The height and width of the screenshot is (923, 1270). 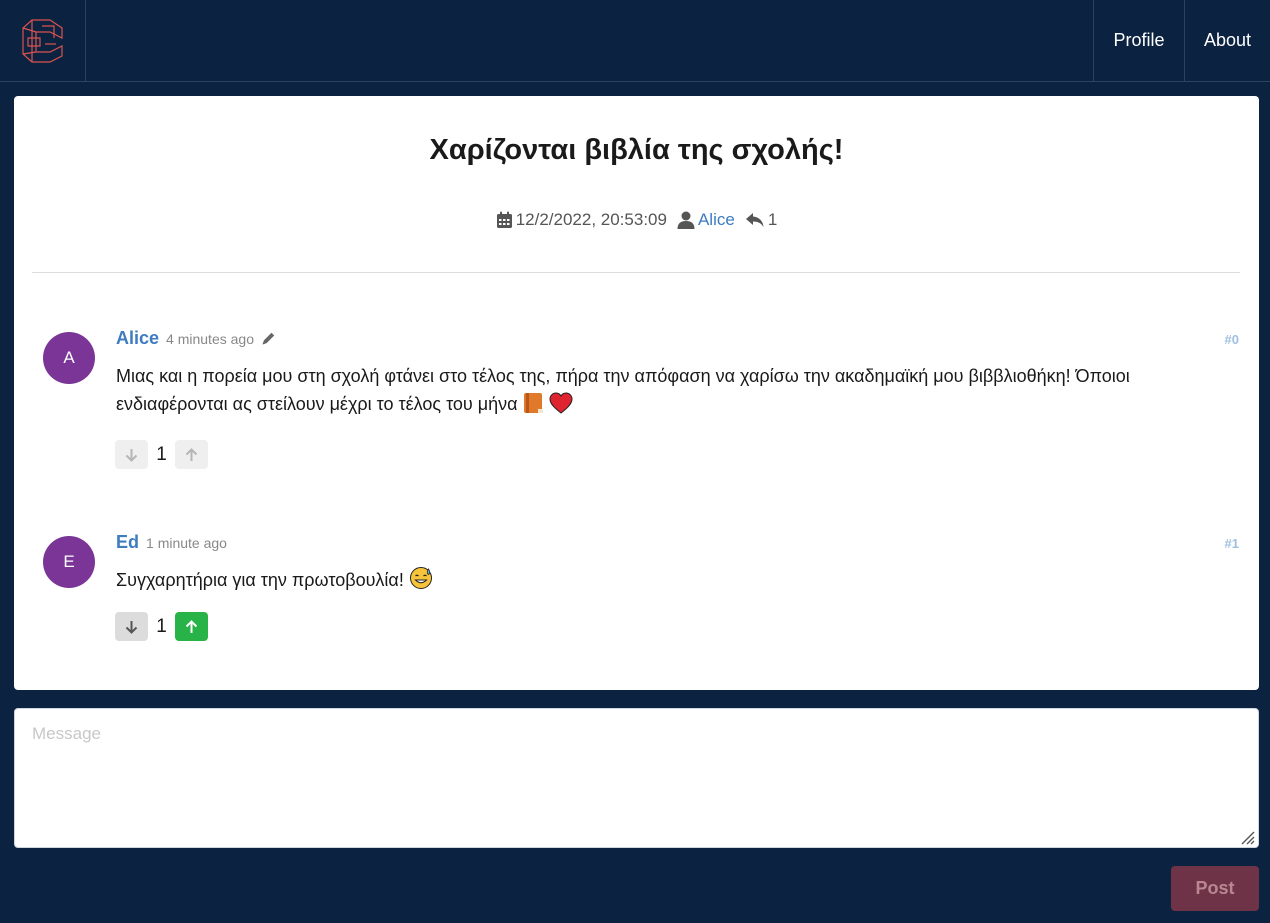 I want to click on thread-date-group: 12/2/2022, 20:53:09, so click(x=581, y=220).